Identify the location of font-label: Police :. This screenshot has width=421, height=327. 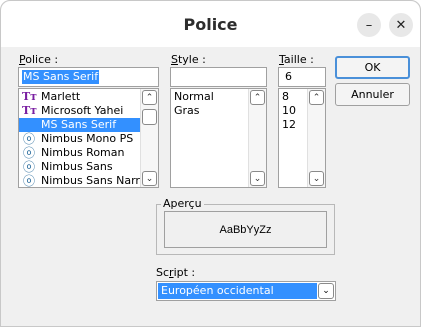
(39, 59).